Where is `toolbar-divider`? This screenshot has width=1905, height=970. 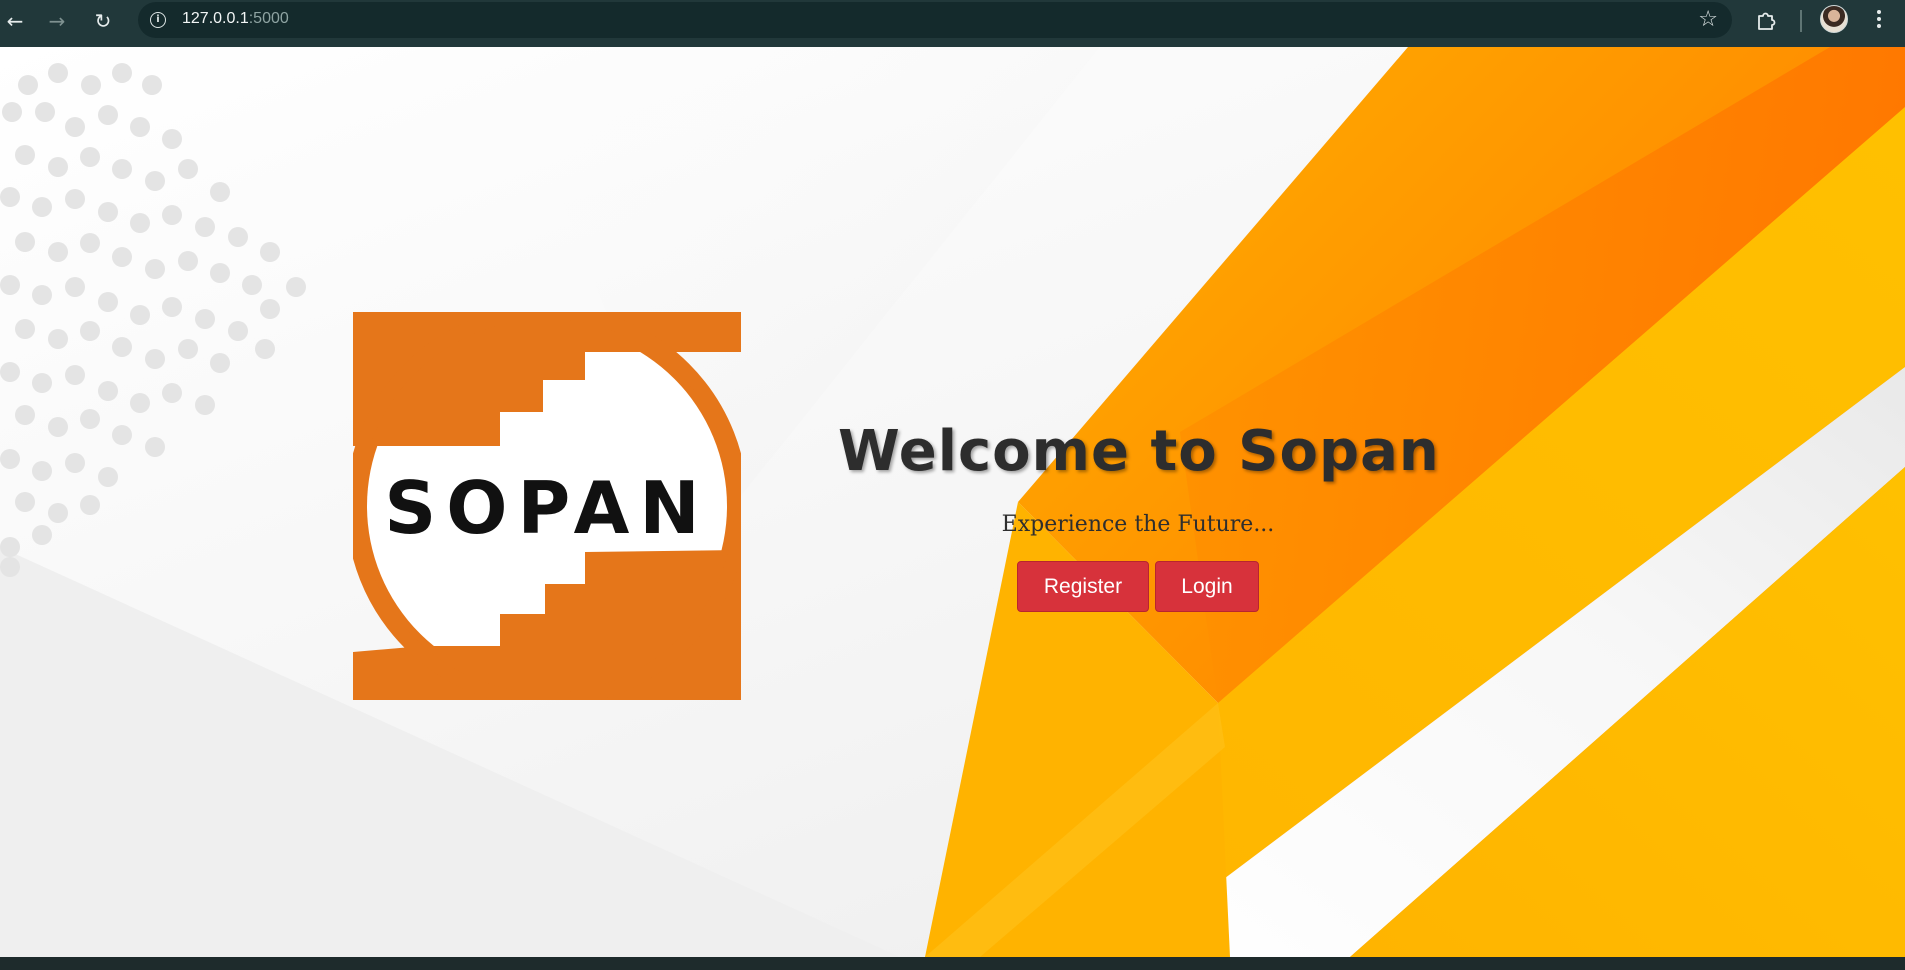
toolbar-divider is located at coordinates (1801, 21).